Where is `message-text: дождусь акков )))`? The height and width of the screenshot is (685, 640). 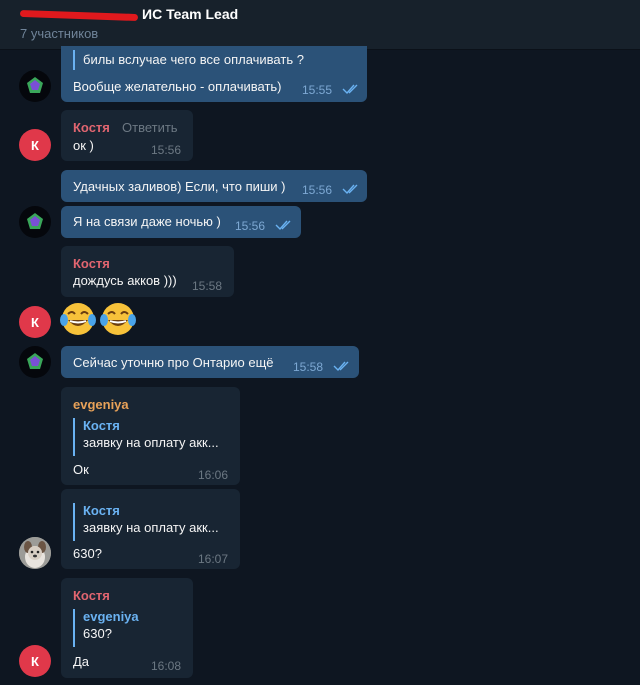
message-text: дождусь акков ))) is located at coordinates (125, 280).